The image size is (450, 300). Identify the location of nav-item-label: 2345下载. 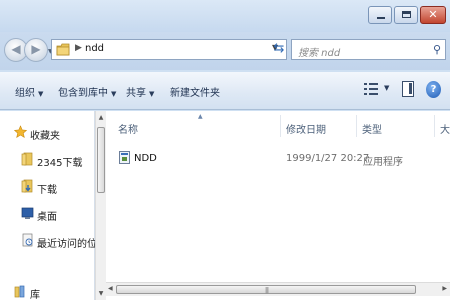
(60, 163).